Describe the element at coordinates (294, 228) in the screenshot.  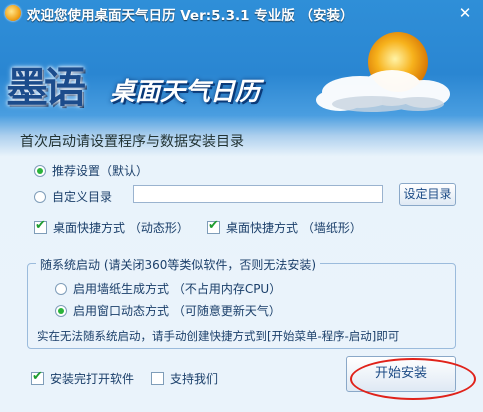
I see `wallpaper-shortcut-label: 桌面快捷方式 （墙纸形）` at that location.